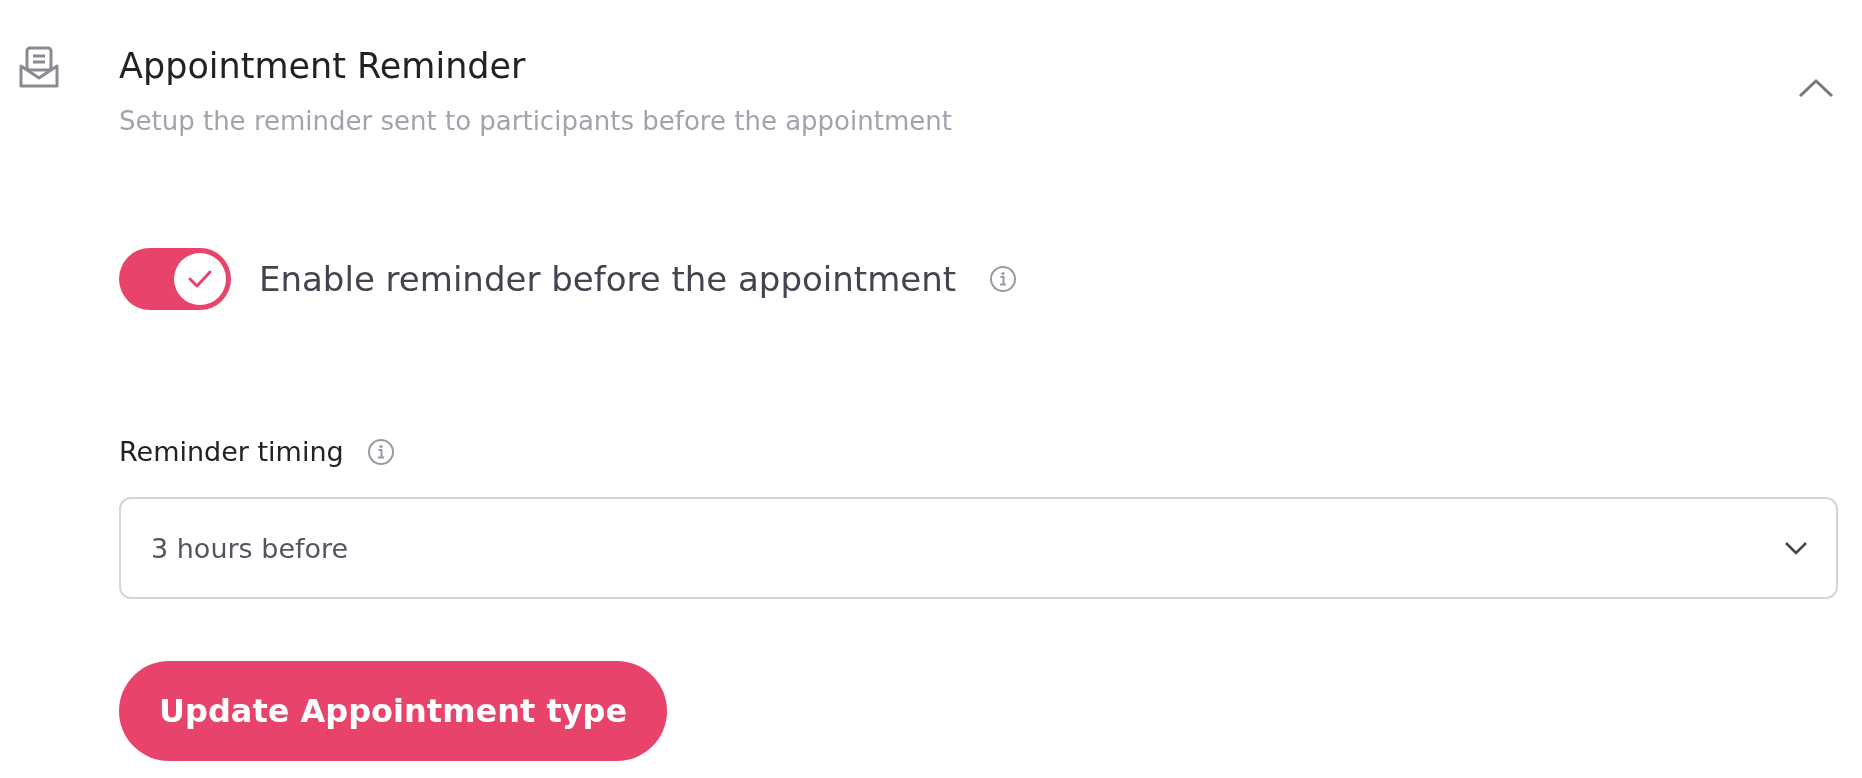 This screenshot has height=778, width=1862. Describe the element at coordinates (535, 121) in the screenshot. I see `section-subtitle: Setup the reminder sent to participants before the appointment` at that location.